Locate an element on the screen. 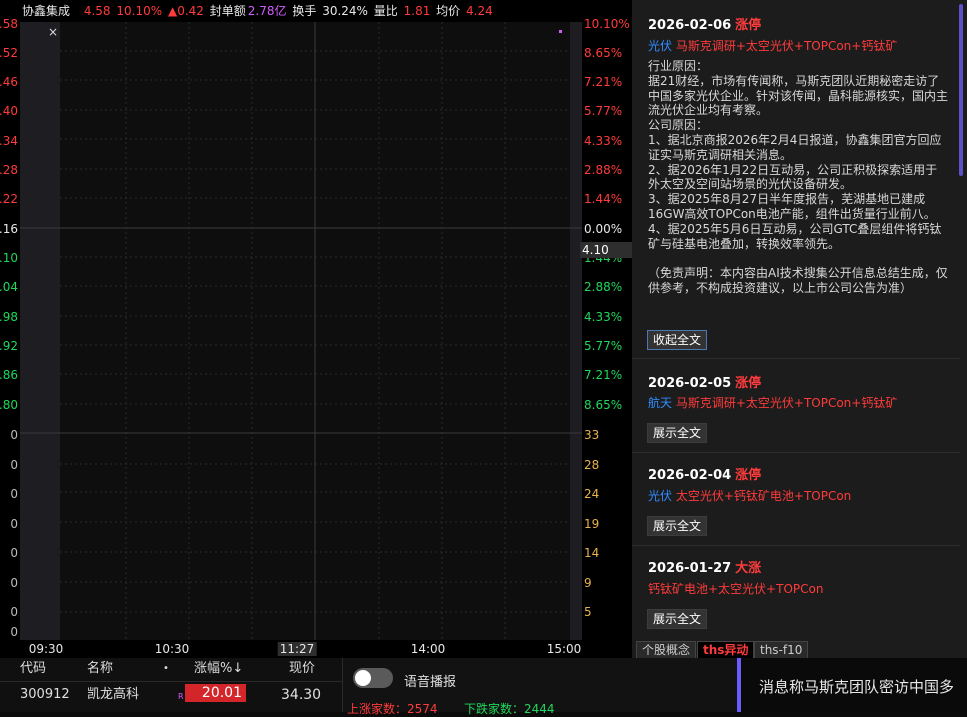  market-stats: 语音播报 上涨家数：2574 下跌家数：2444 is located at coordinates (540, 687).